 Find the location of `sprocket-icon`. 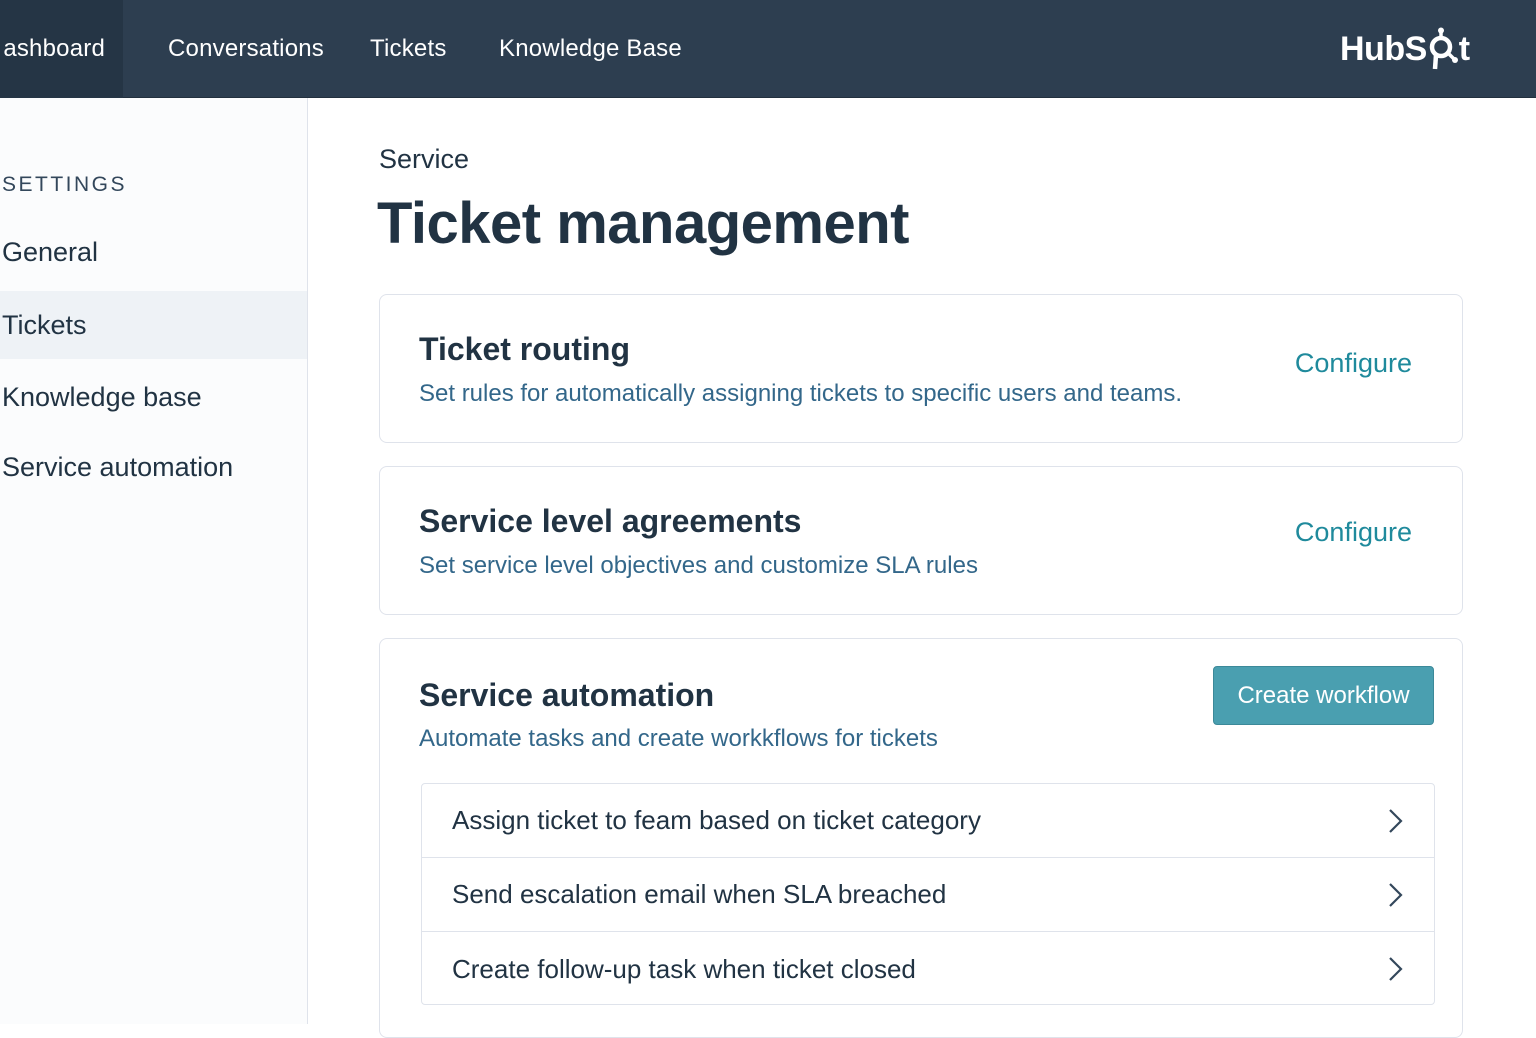

sprocket-icon is located at coordinates (1443, 48).